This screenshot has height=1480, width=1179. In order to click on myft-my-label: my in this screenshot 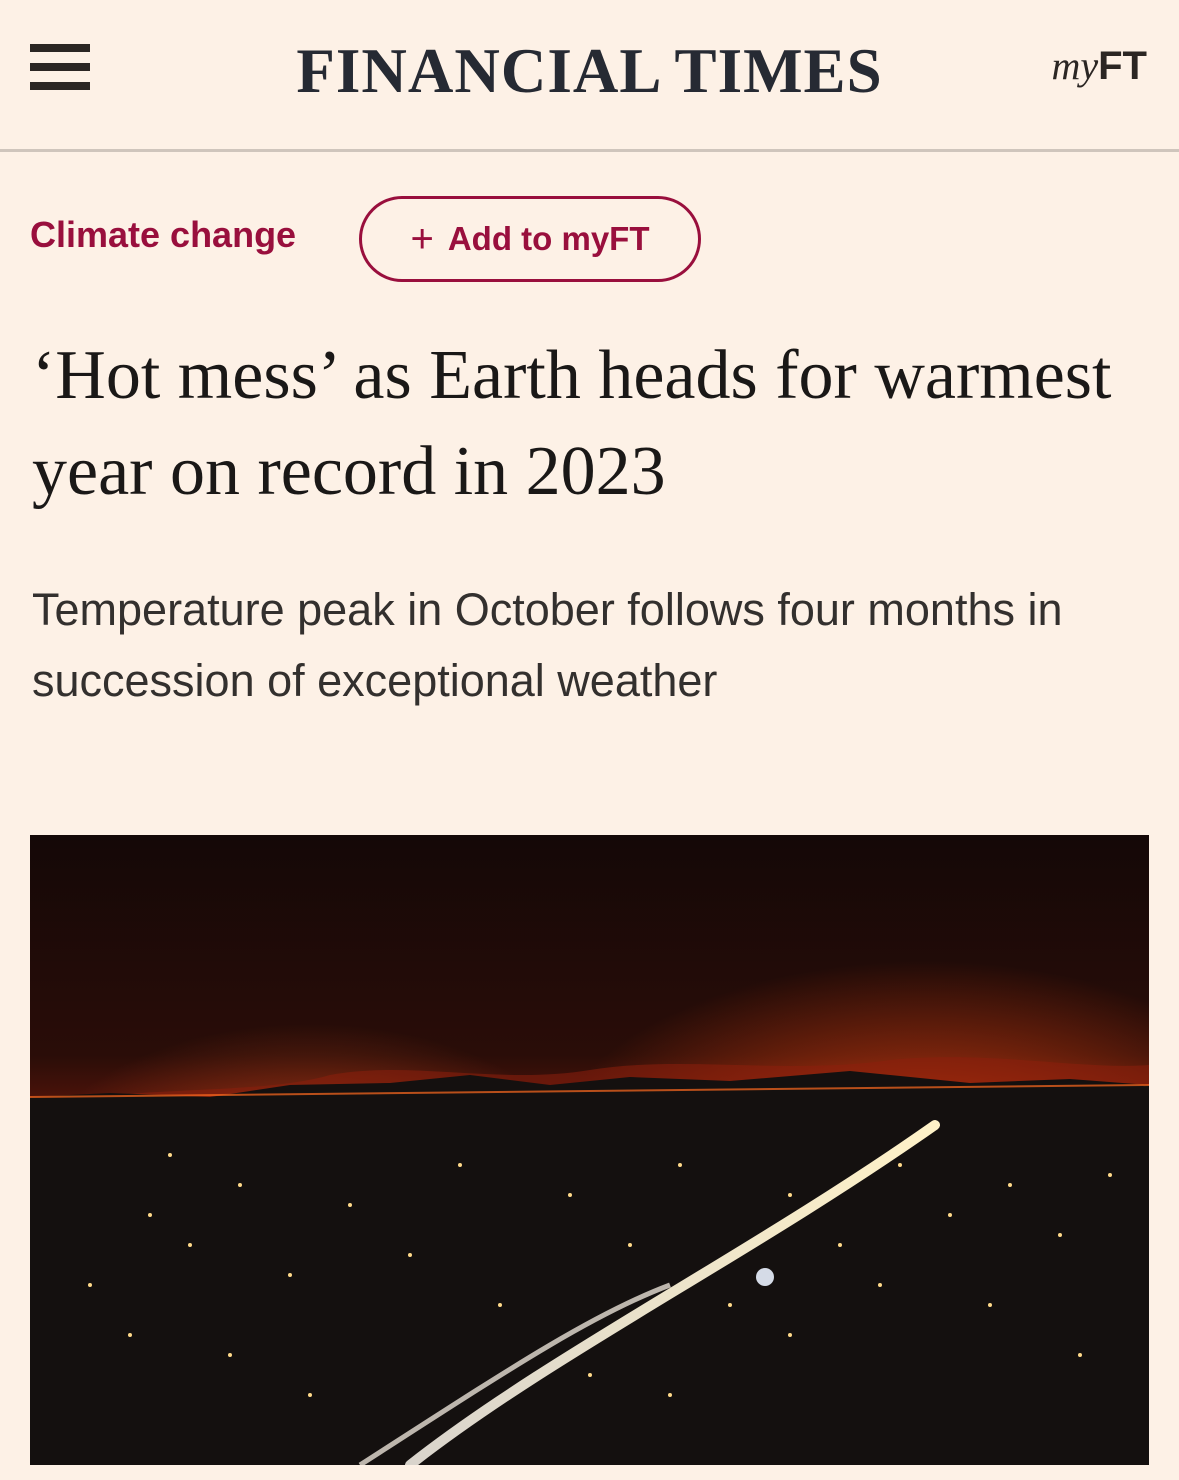, I will do `click(1075, 65)`.